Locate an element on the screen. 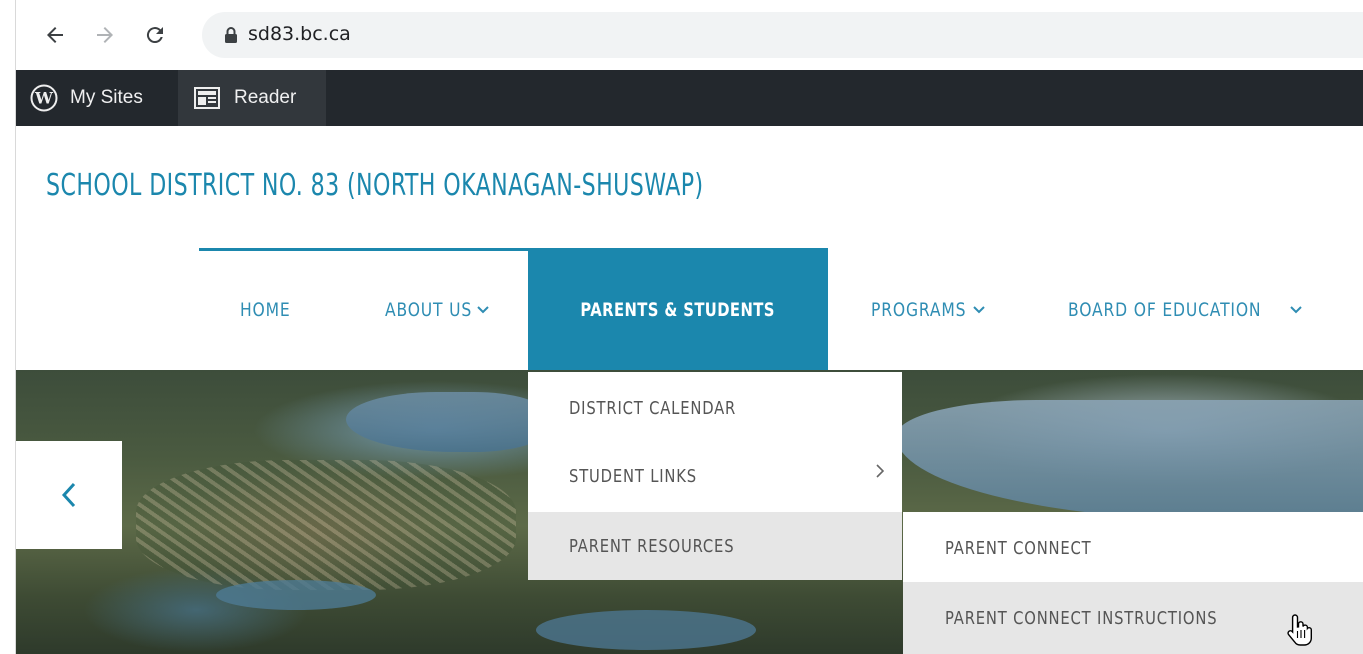  dropdown-item-student-links: STUDENT LINKS is located at coordinates (715, 476).